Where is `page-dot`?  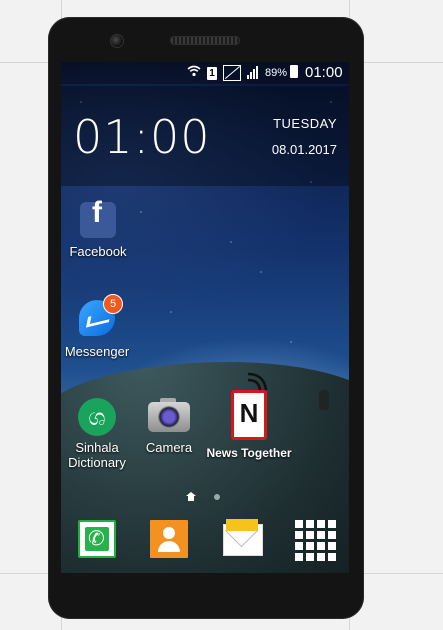 page-dot is located at coordinates (217, 497).